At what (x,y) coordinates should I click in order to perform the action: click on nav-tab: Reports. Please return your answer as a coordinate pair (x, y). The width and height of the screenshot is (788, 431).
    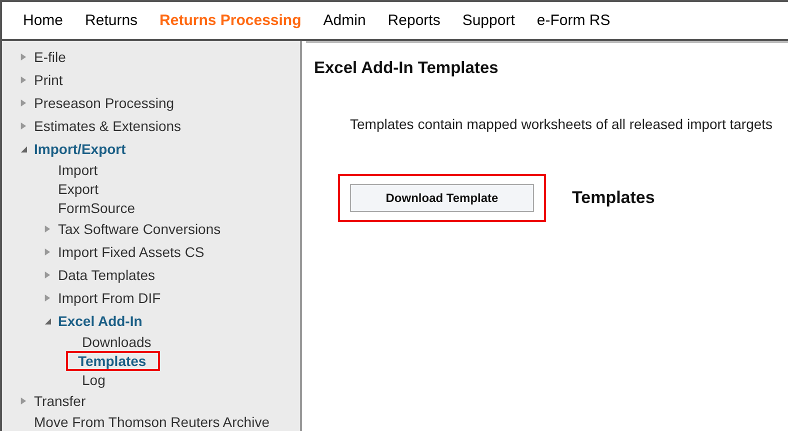
    Looking at the image, I should click on (414, 20).